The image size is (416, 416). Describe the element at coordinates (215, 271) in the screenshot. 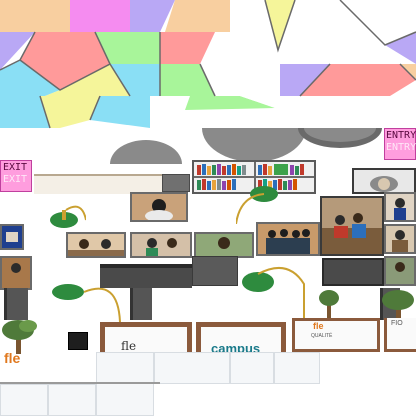

I see `dark-cabinet` at that location.